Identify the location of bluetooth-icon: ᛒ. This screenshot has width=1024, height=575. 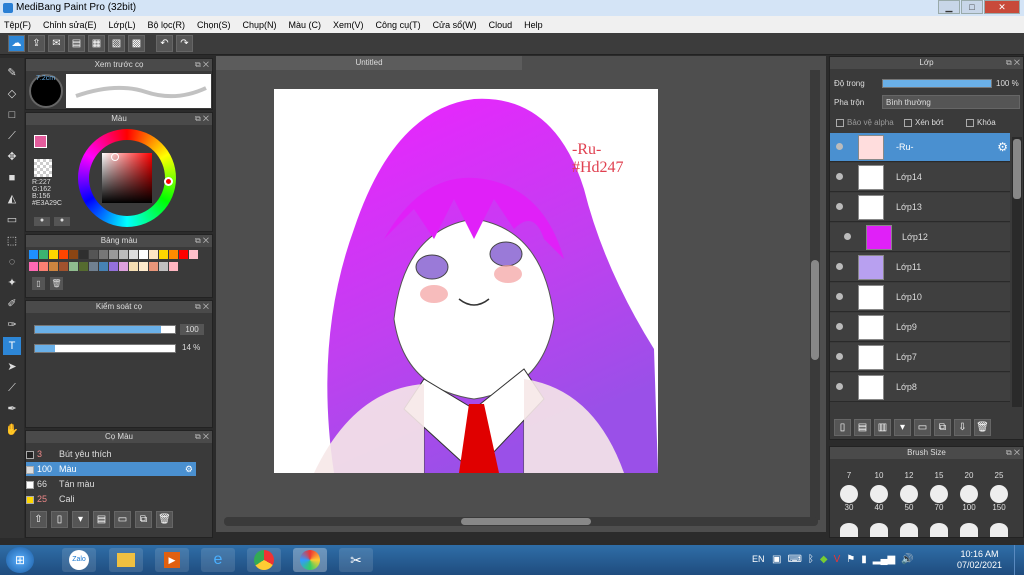
(811, 559).